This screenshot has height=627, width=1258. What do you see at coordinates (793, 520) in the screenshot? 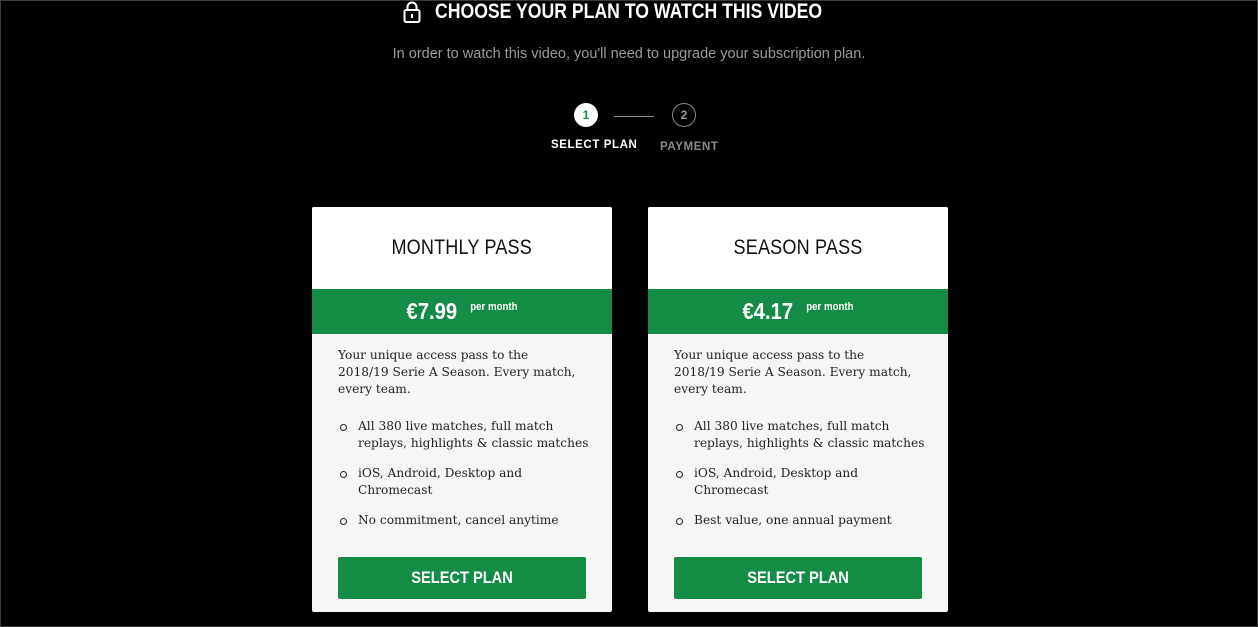
I see `feature-text: Best value, one annual payment` at bounding box center [793, 520].